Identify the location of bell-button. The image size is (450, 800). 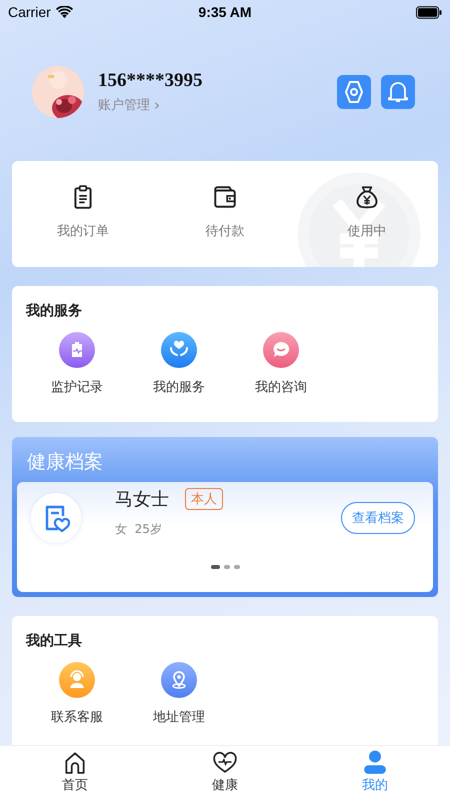
(398, 92).